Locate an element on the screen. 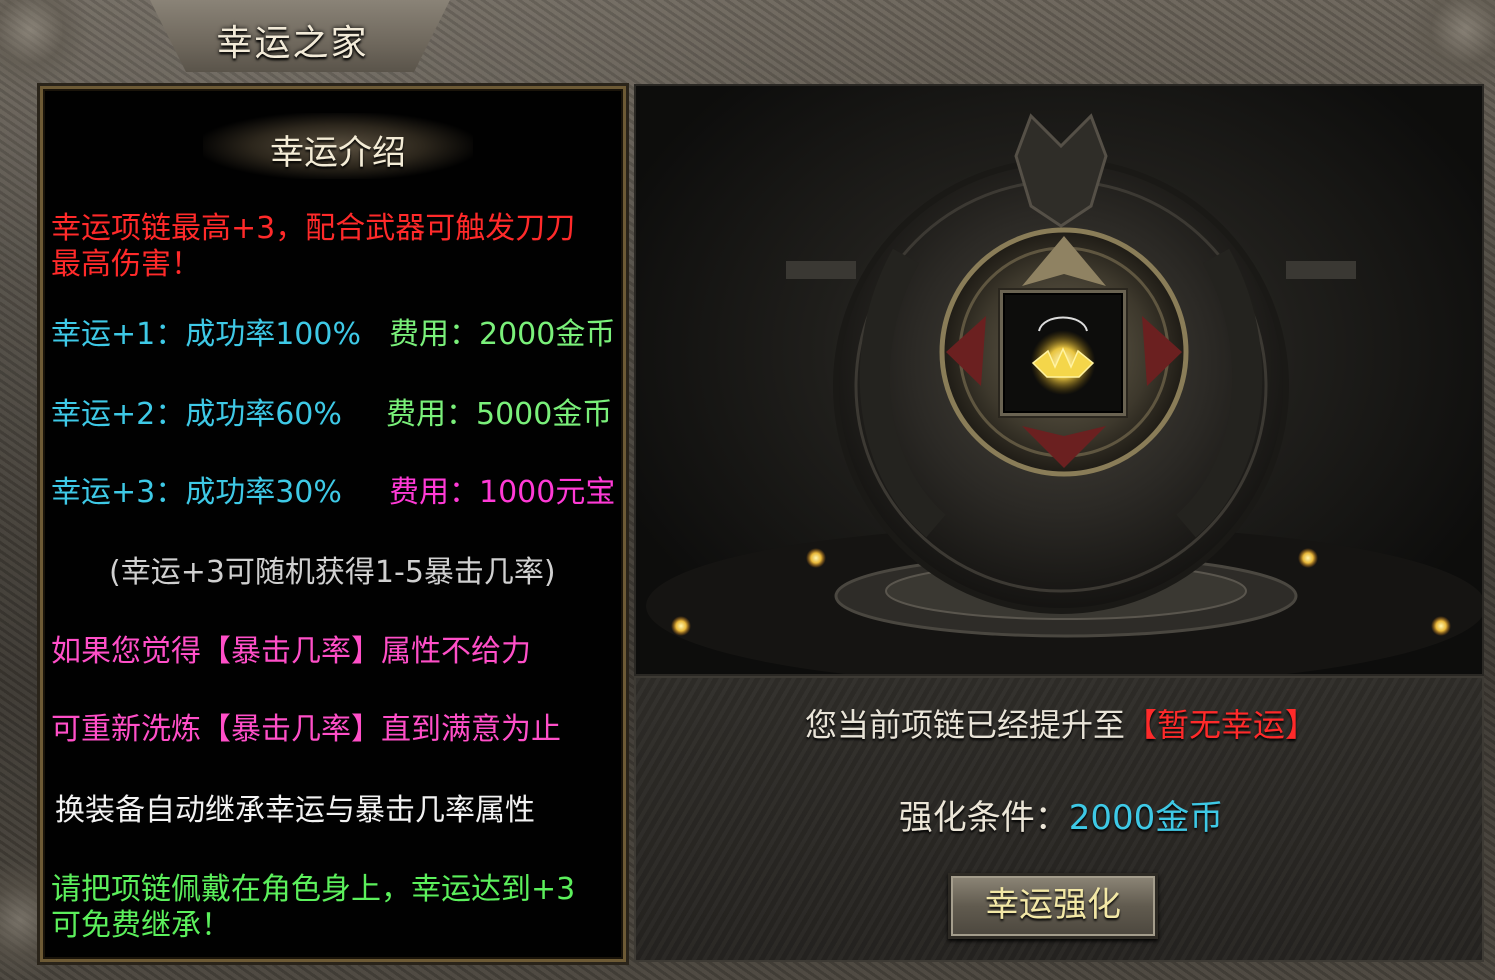 Image resolution: width=1495 pixels, height=980 pixels. tier-2-rate: 幸运+2：成功率60% is located at coordinates (196, 414).